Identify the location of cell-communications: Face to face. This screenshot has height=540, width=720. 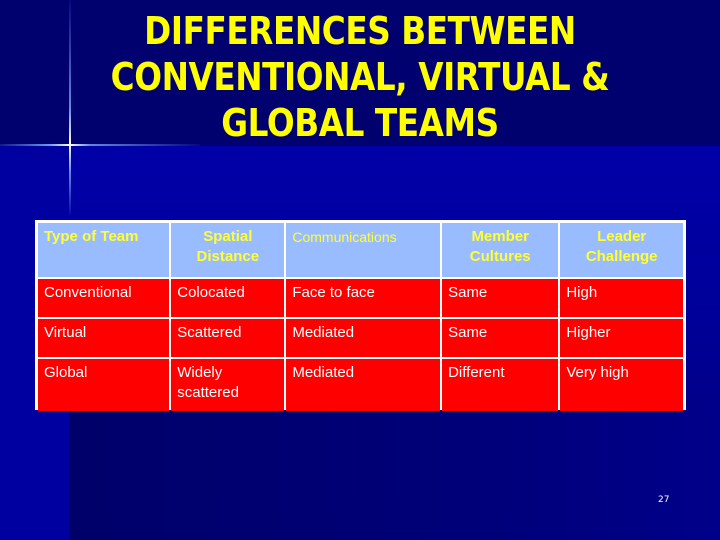
(363, 298).